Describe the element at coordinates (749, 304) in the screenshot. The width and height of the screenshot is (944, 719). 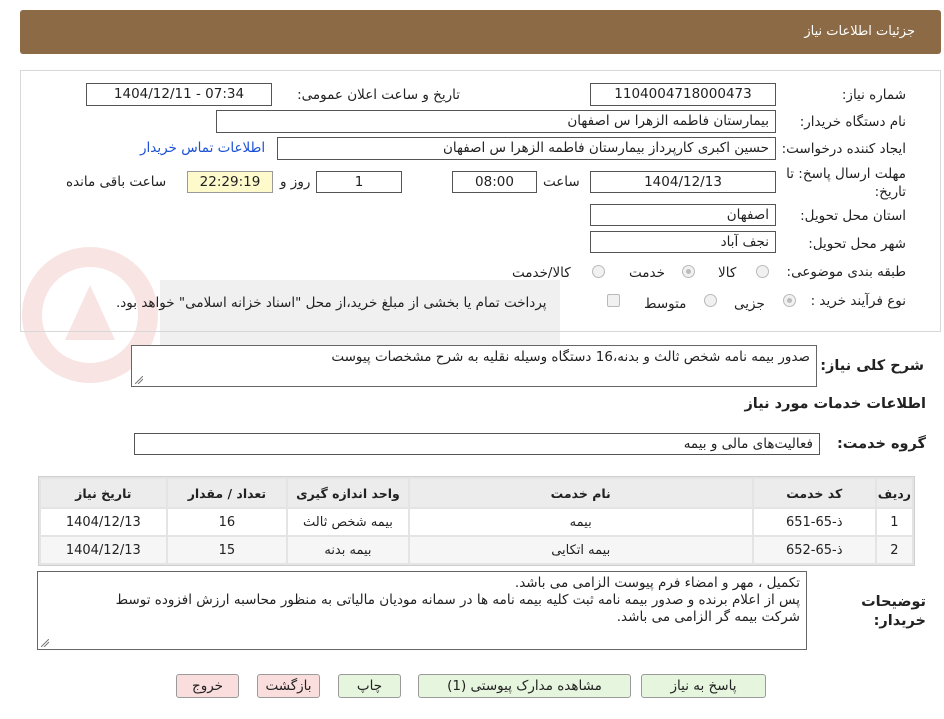
I see `purchase-minor-label: جزیی` at that location.